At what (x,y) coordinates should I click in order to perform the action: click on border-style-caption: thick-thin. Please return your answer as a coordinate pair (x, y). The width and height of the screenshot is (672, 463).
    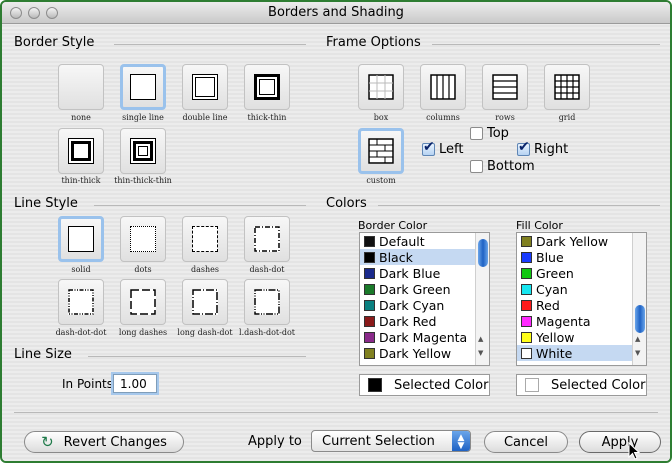
    Looking at the image, I should click on (267, 117).